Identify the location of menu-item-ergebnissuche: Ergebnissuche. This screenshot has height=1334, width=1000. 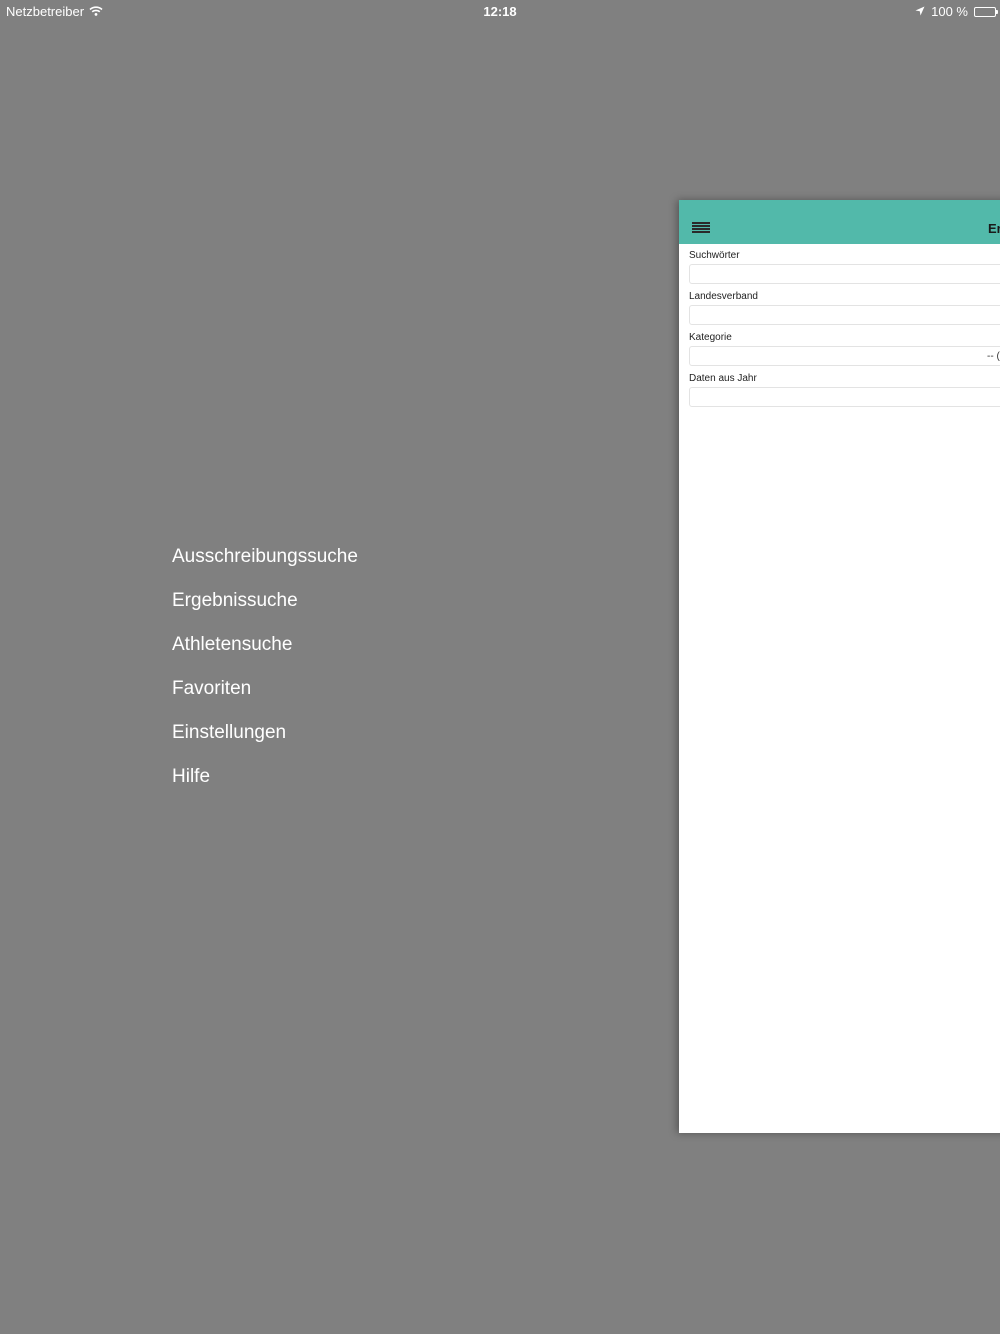
(265, 606).